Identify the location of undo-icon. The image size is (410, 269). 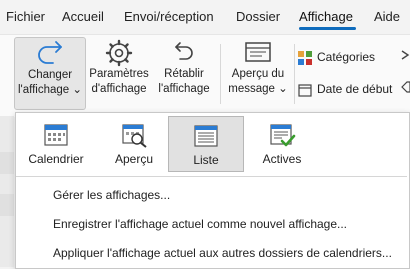
(184, 51).